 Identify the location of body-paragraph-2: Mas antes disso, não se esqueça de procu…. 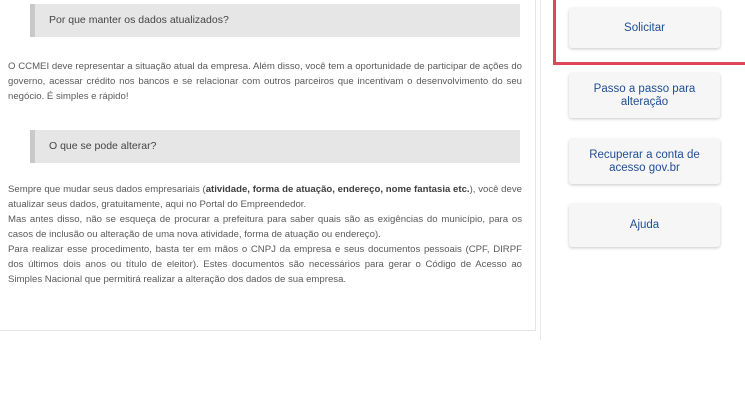
(265, 227).